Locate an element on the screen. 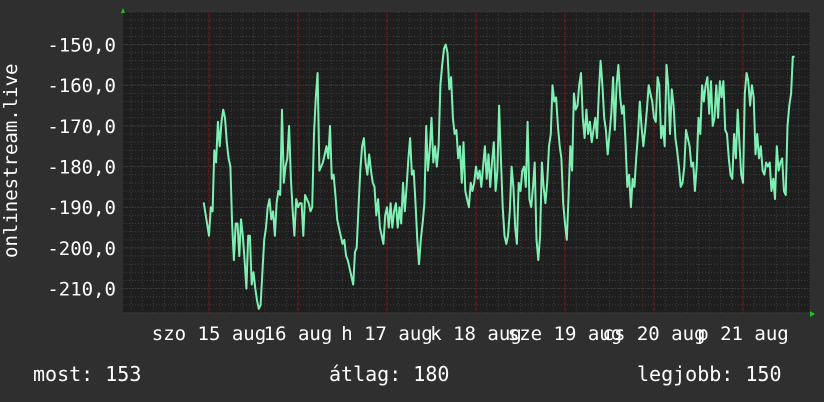 The image size is (824, 402). y-tick-label: -180,0 is located at coordinates (81, 168).